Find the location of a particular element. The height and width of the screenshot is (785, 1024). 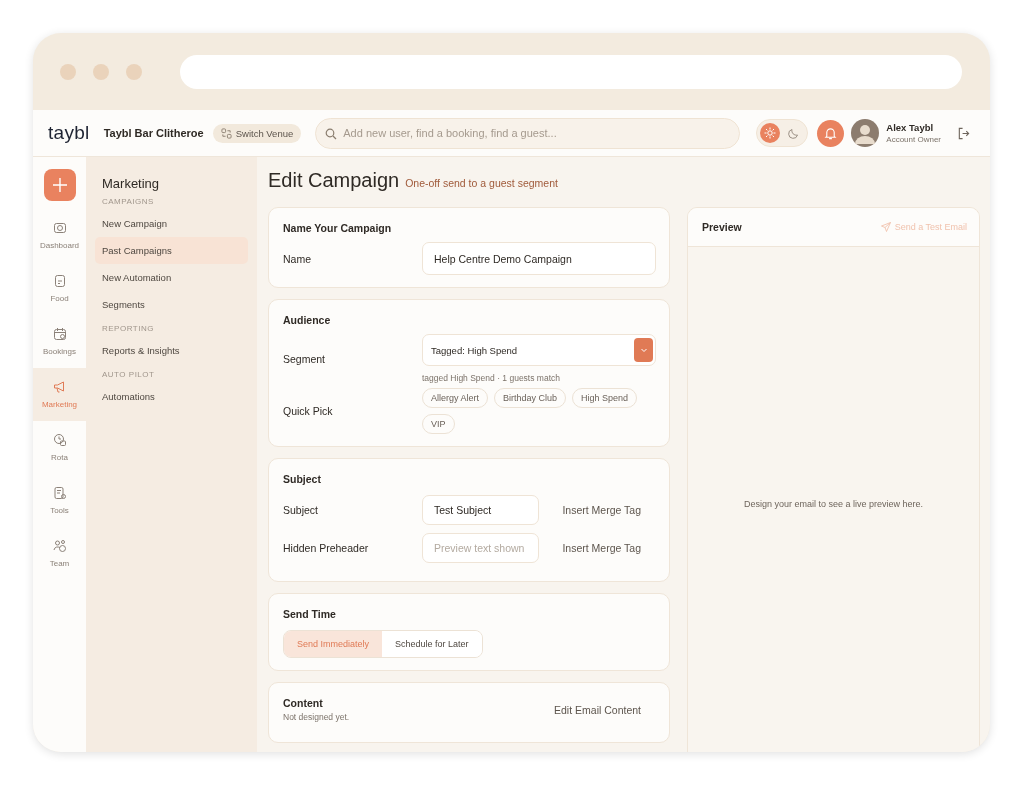

menu-item: Past Campaigns is located at coordinates (171, 250).